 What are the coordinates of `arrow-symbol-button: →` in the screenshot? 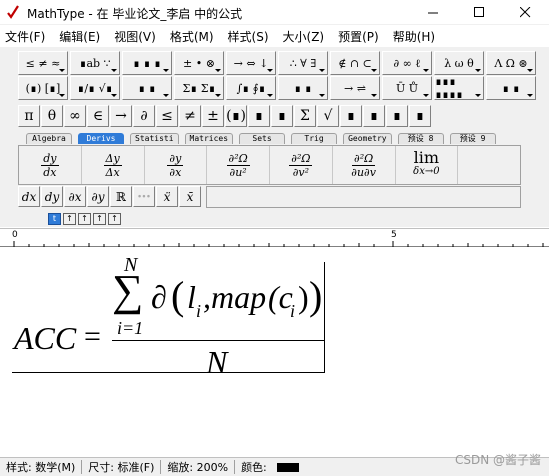 It's located at (121, 116).